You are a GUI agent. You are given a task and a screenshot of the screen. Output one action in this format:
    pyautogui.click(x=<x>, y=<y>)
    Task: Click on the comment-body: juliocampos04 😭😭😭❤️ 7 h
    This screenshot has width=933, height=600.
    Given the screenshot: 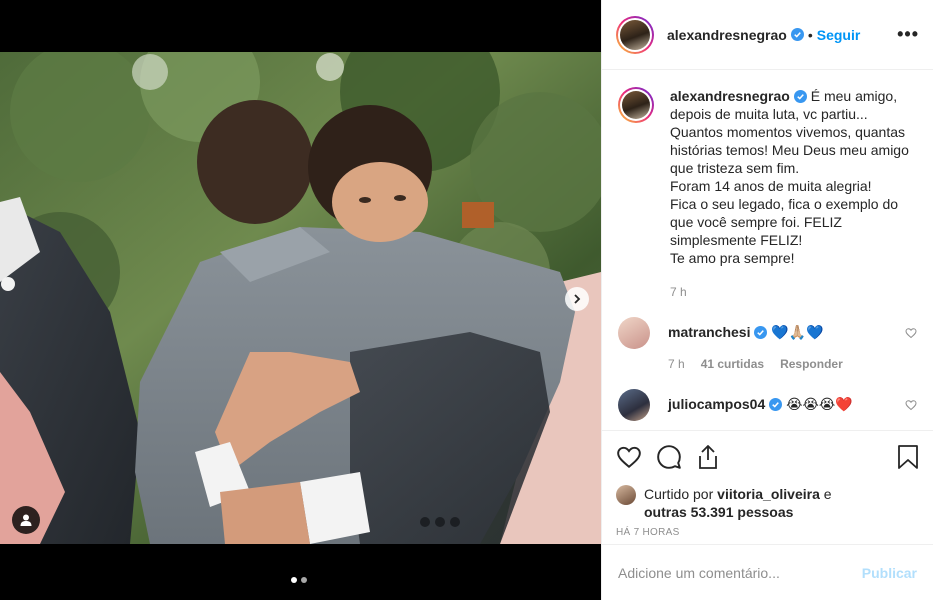 What is the action you would take?
    pyautogui.click(x=788, y=409)
    